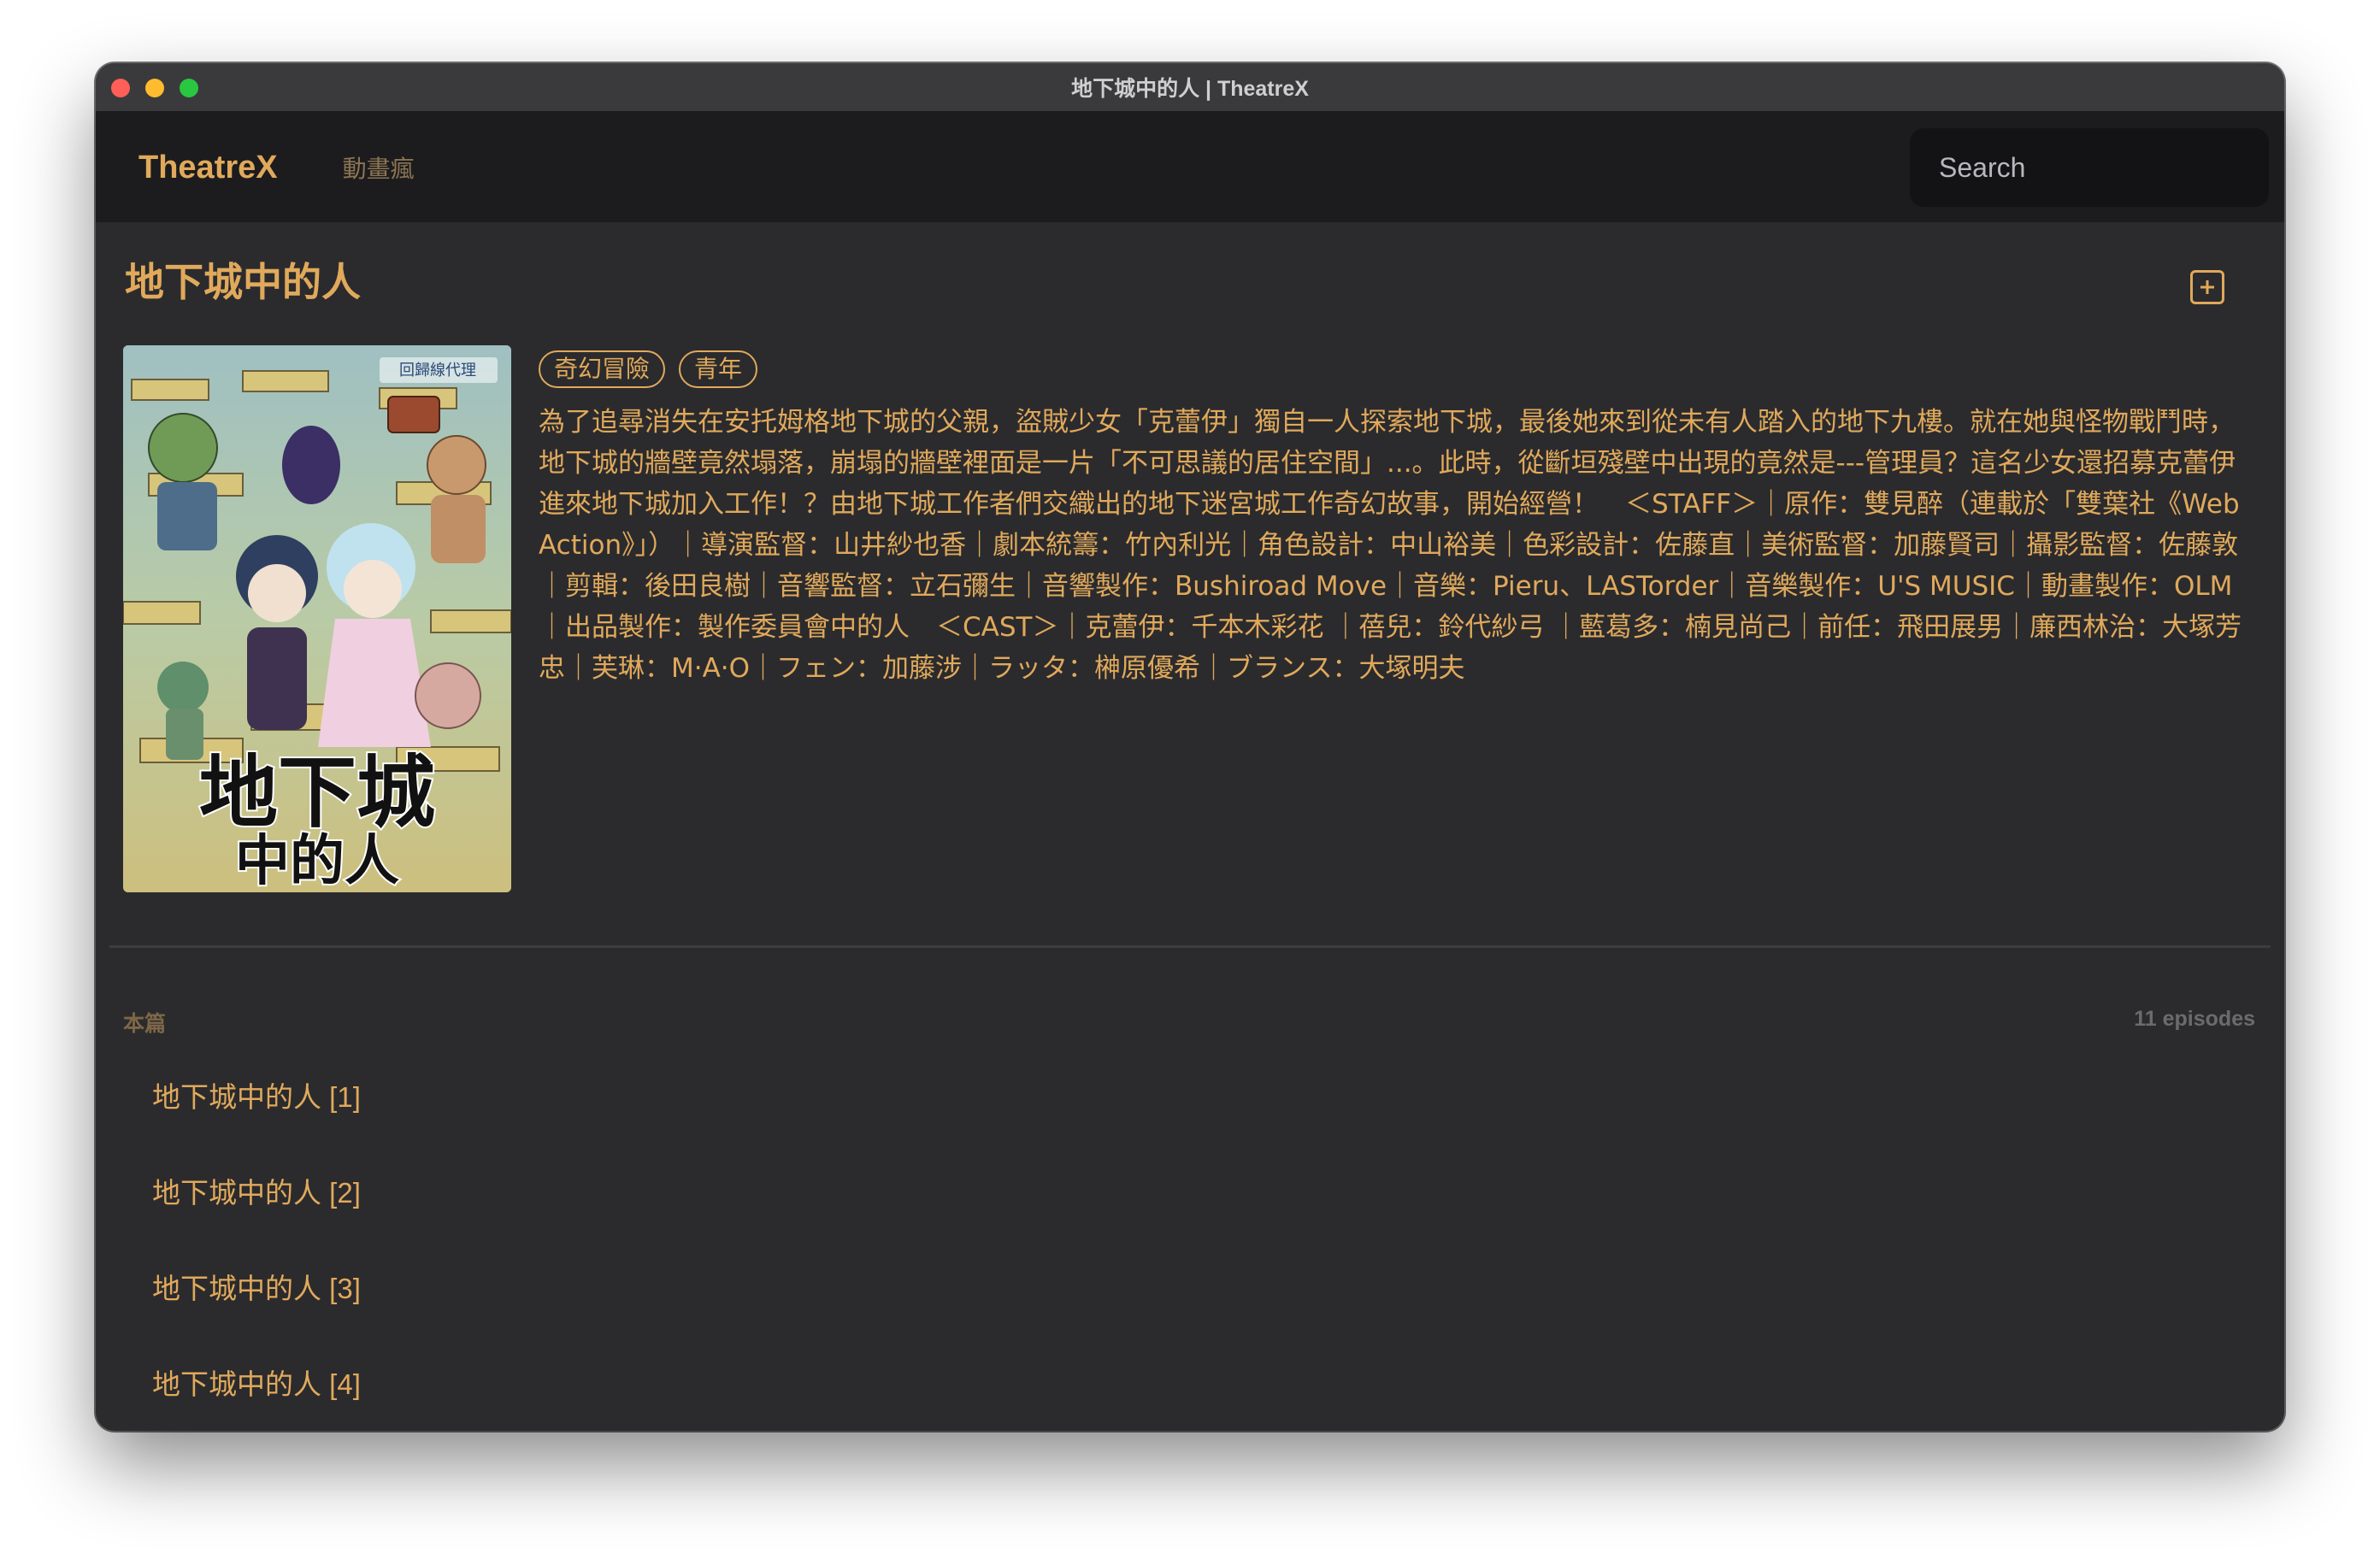 The width and height of the screenshot is (2380, 1559). I want to click on title-bar: 地下城中的人 | TheatreX, so click(1190, 88).